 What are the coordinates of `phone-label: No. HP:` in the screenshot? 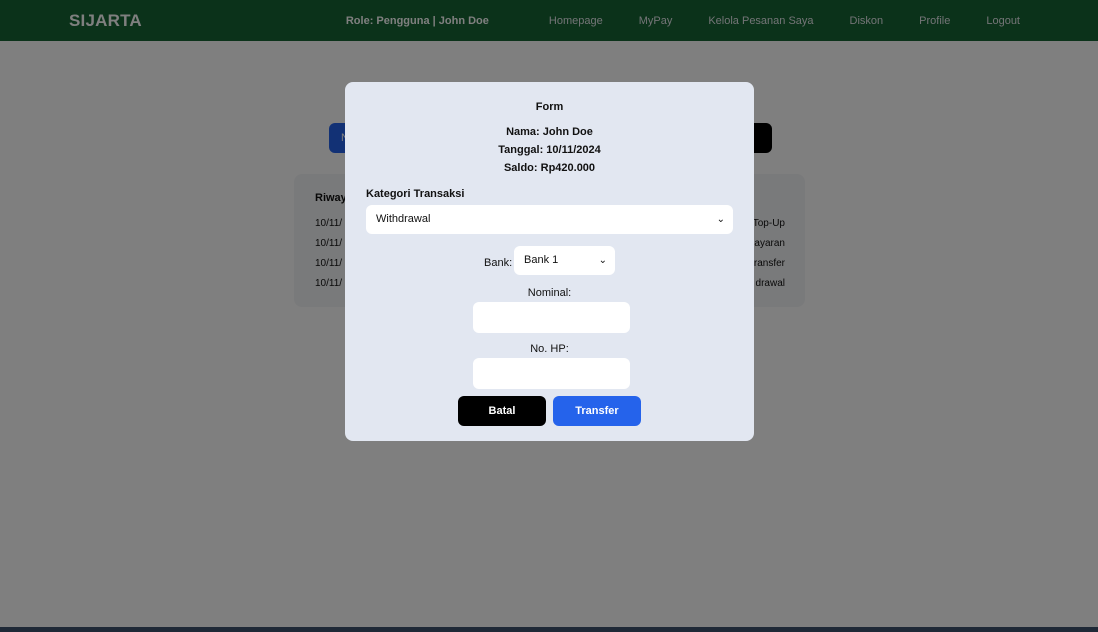 It's located at (549, 349).